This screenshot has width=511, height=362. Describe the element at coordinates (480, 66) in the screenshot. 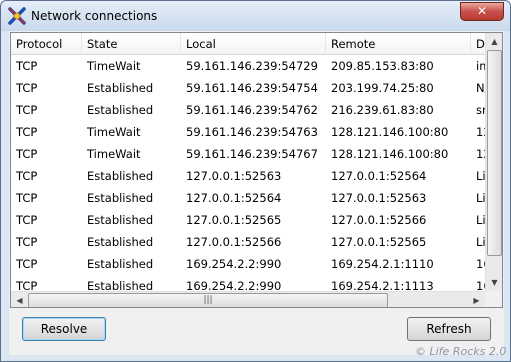

I see `cell-dns: im` at that location.